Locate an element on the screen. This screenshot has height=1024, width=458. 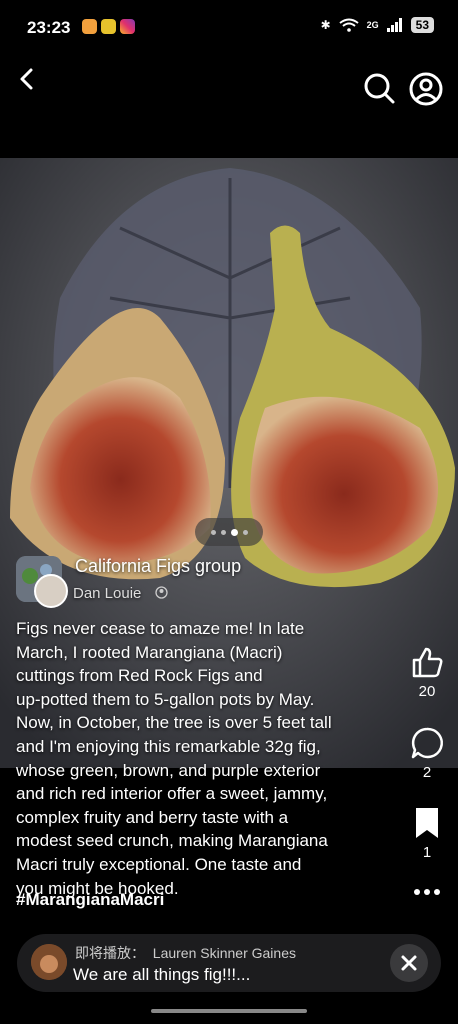
status-bar: 23:23 ✱ 2G 53 is located at coordinates (229, 28).